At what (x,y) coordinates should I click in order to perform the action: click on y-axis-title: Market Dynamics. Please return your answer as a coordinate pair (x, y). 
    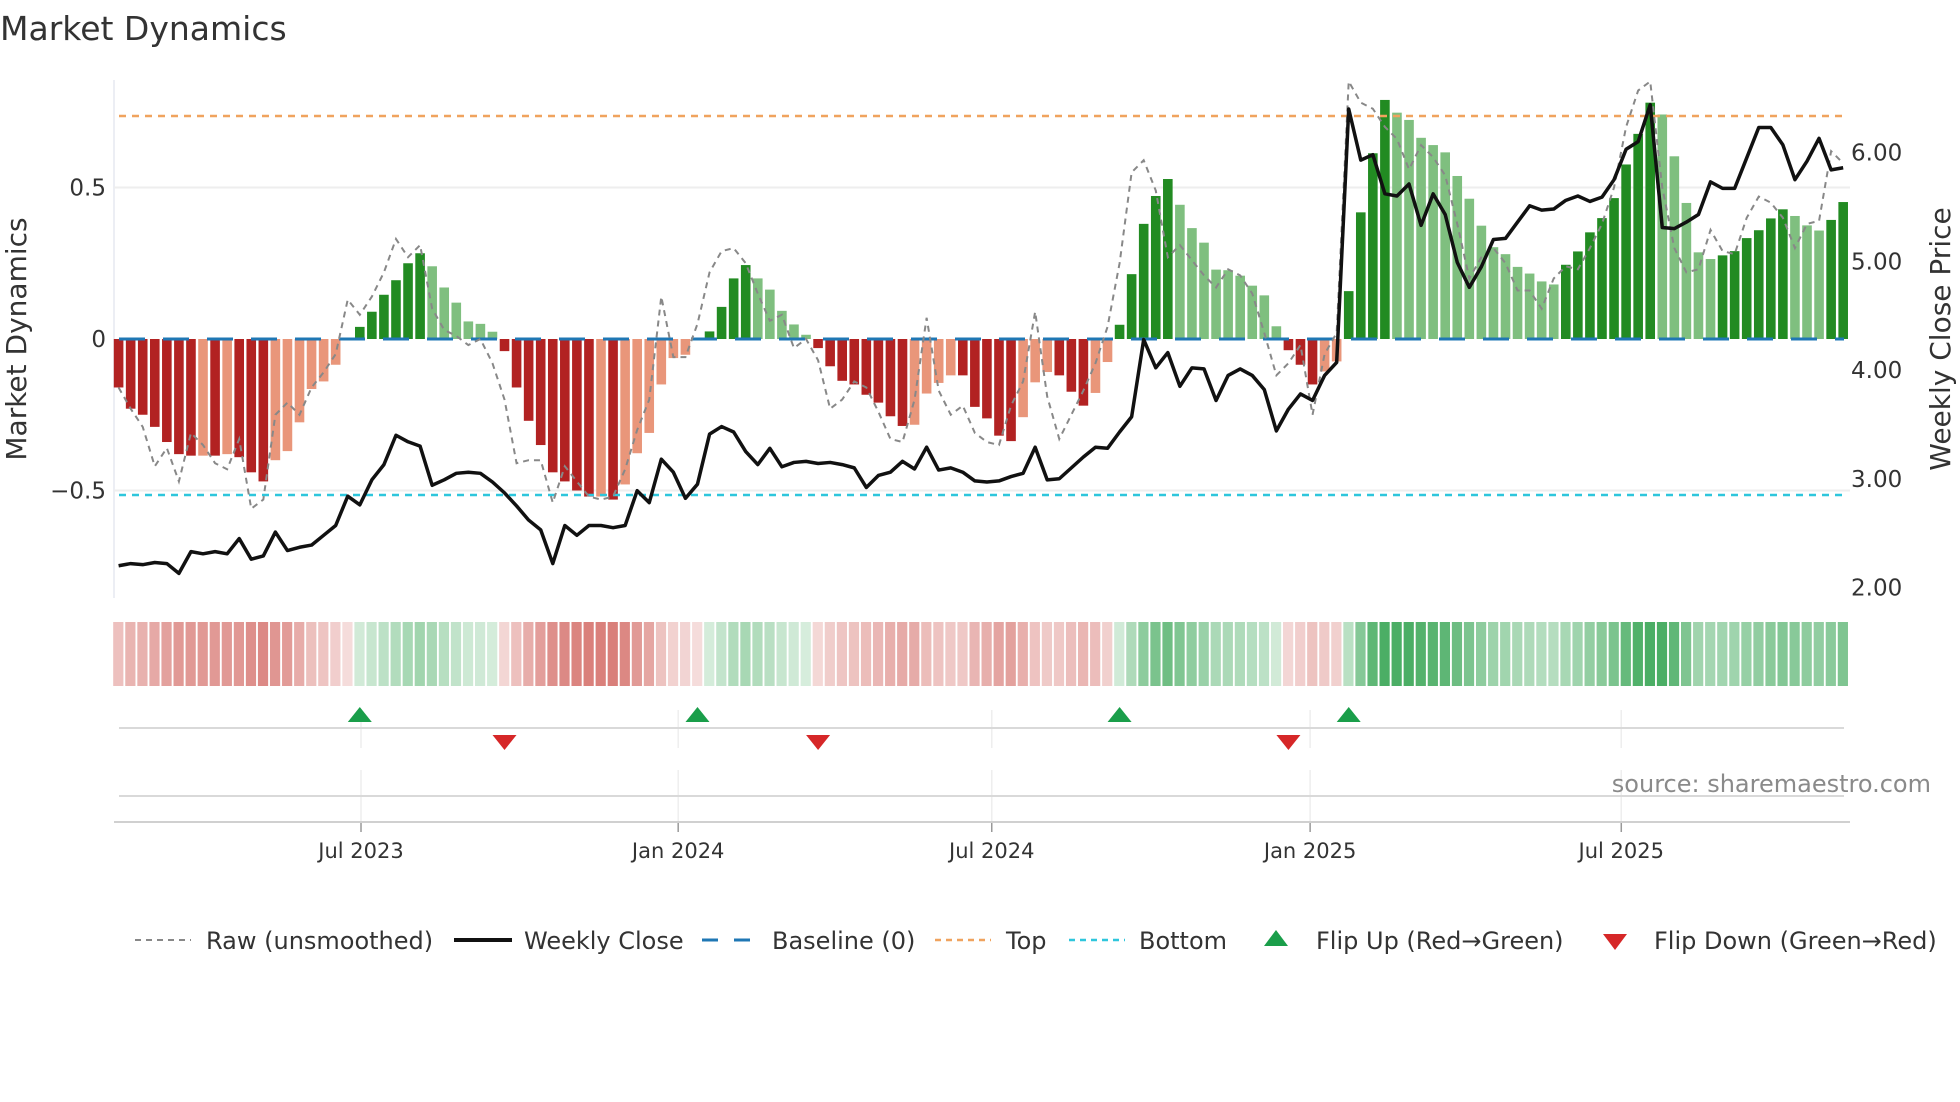
    Looking at the image, I should click on (16, 338).